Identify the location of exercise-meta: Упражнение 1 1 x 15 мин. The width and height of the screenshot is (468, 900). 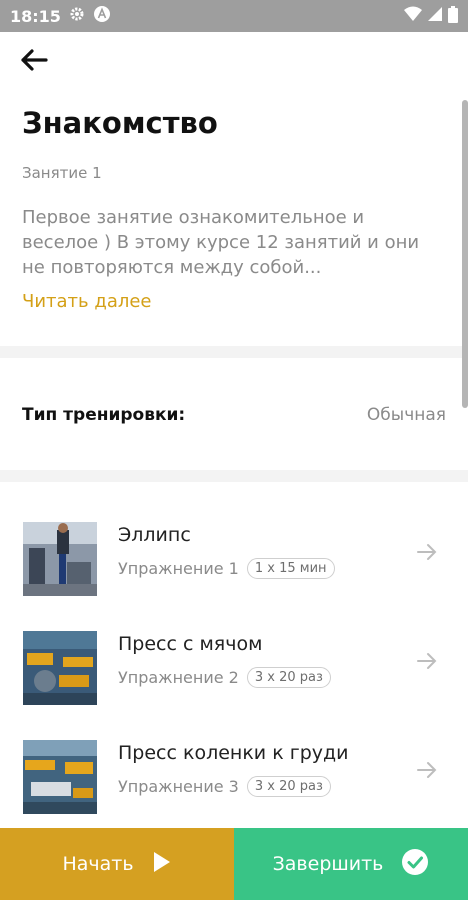
(226, 568).